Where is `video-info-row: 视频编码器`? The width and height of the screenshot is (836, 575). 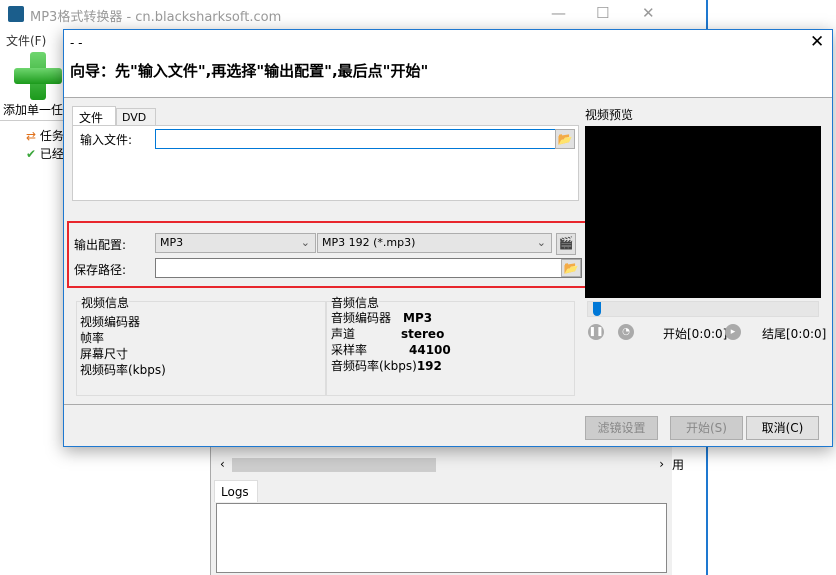
video-info-row: 视频编码器 is located at coordinates (110, 322).